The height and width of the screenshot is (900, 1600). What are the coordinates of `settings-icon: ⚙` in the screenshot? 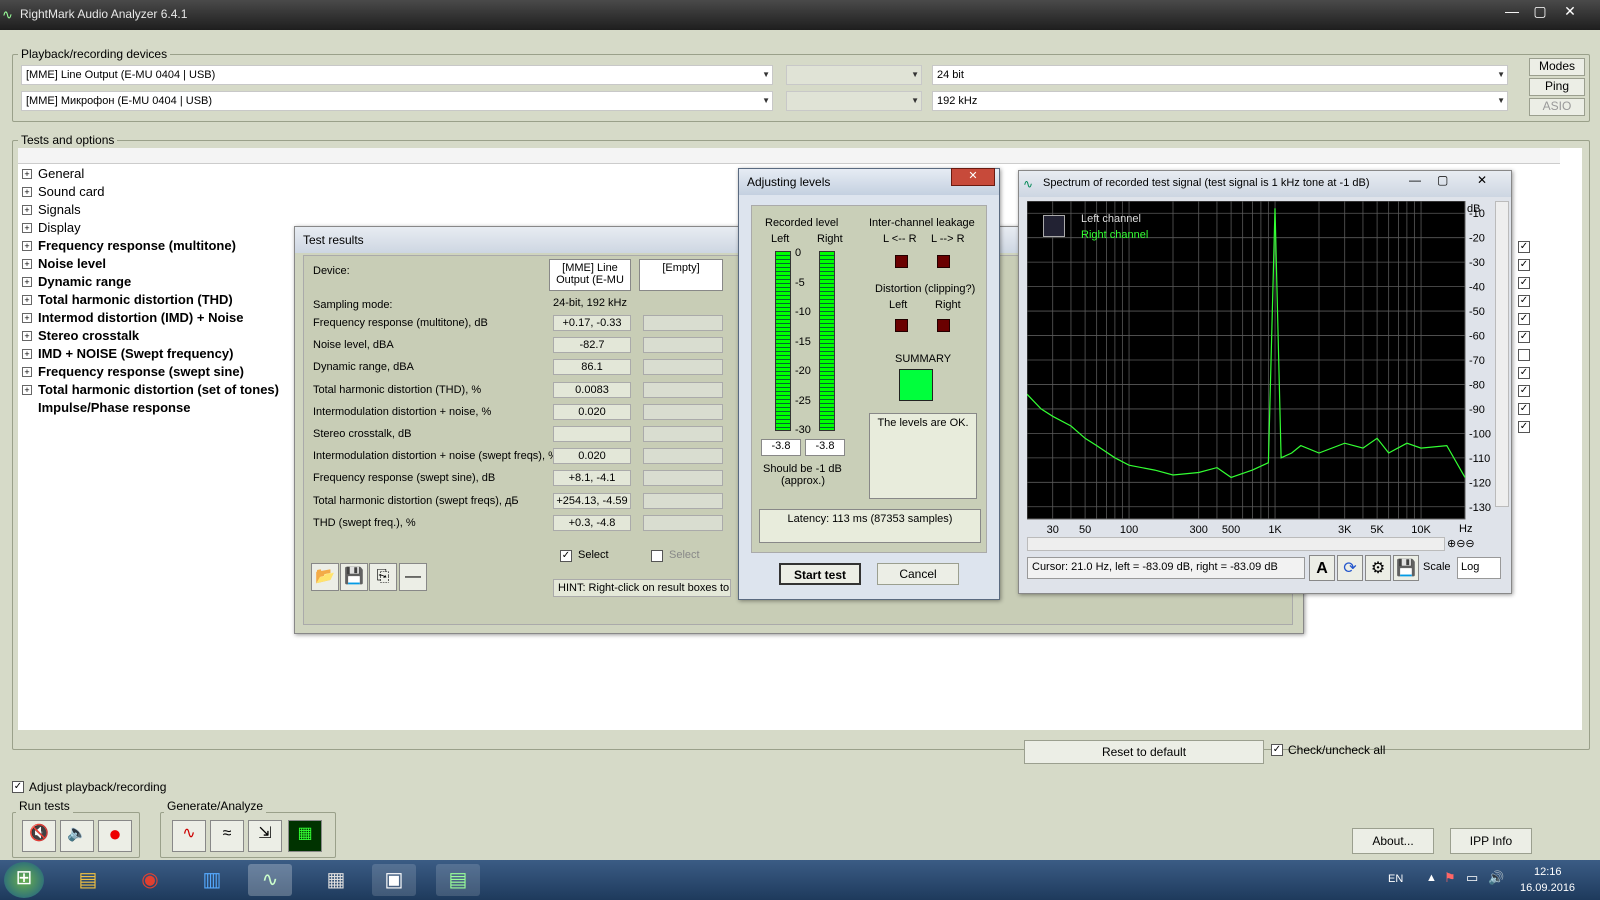 It's located at (1378, 568).